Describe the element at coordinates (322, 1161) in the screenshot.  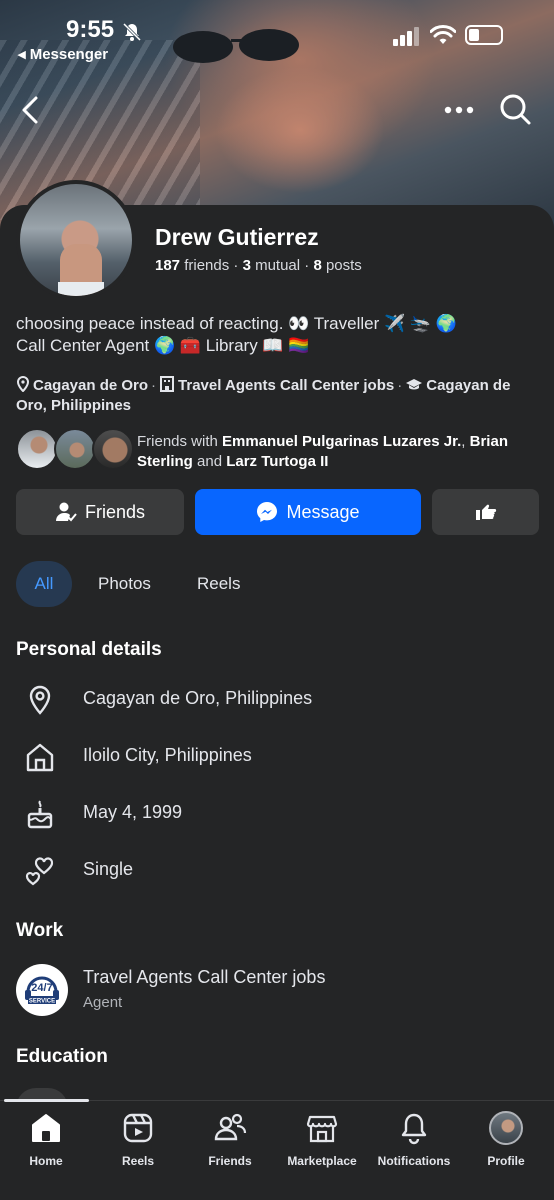
I see `tab-marketplace-label: Marketplace` at that location.